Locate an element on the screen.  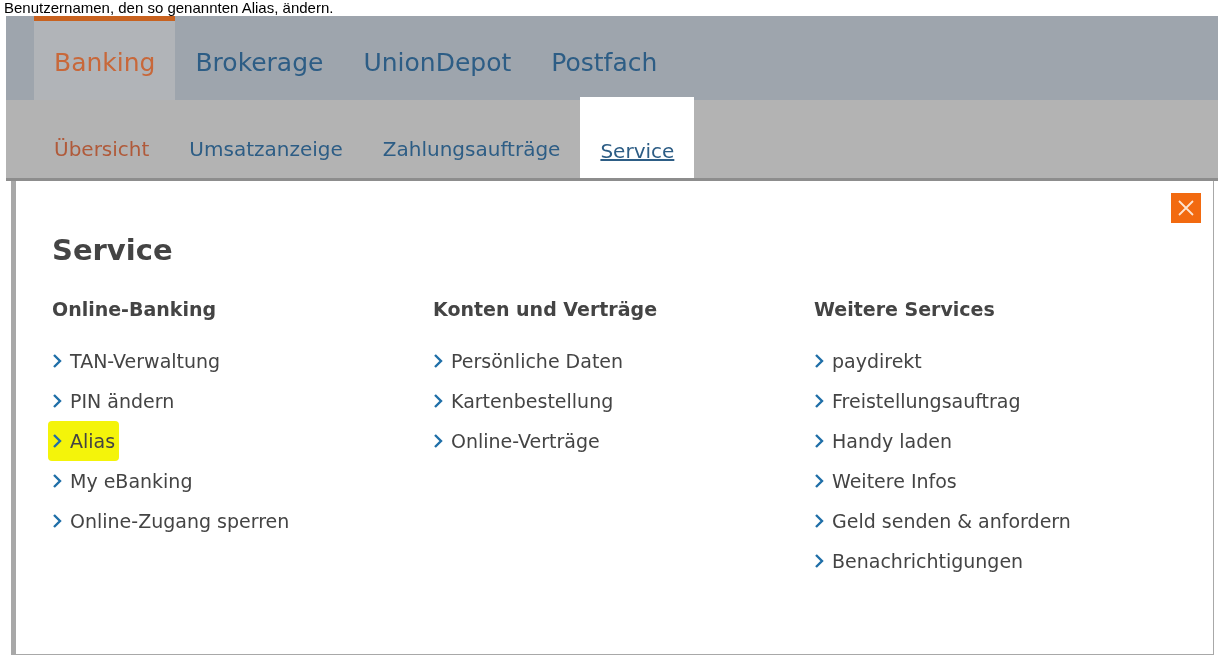
column-heading: Weitere Services is located at coordinates (905, 309).